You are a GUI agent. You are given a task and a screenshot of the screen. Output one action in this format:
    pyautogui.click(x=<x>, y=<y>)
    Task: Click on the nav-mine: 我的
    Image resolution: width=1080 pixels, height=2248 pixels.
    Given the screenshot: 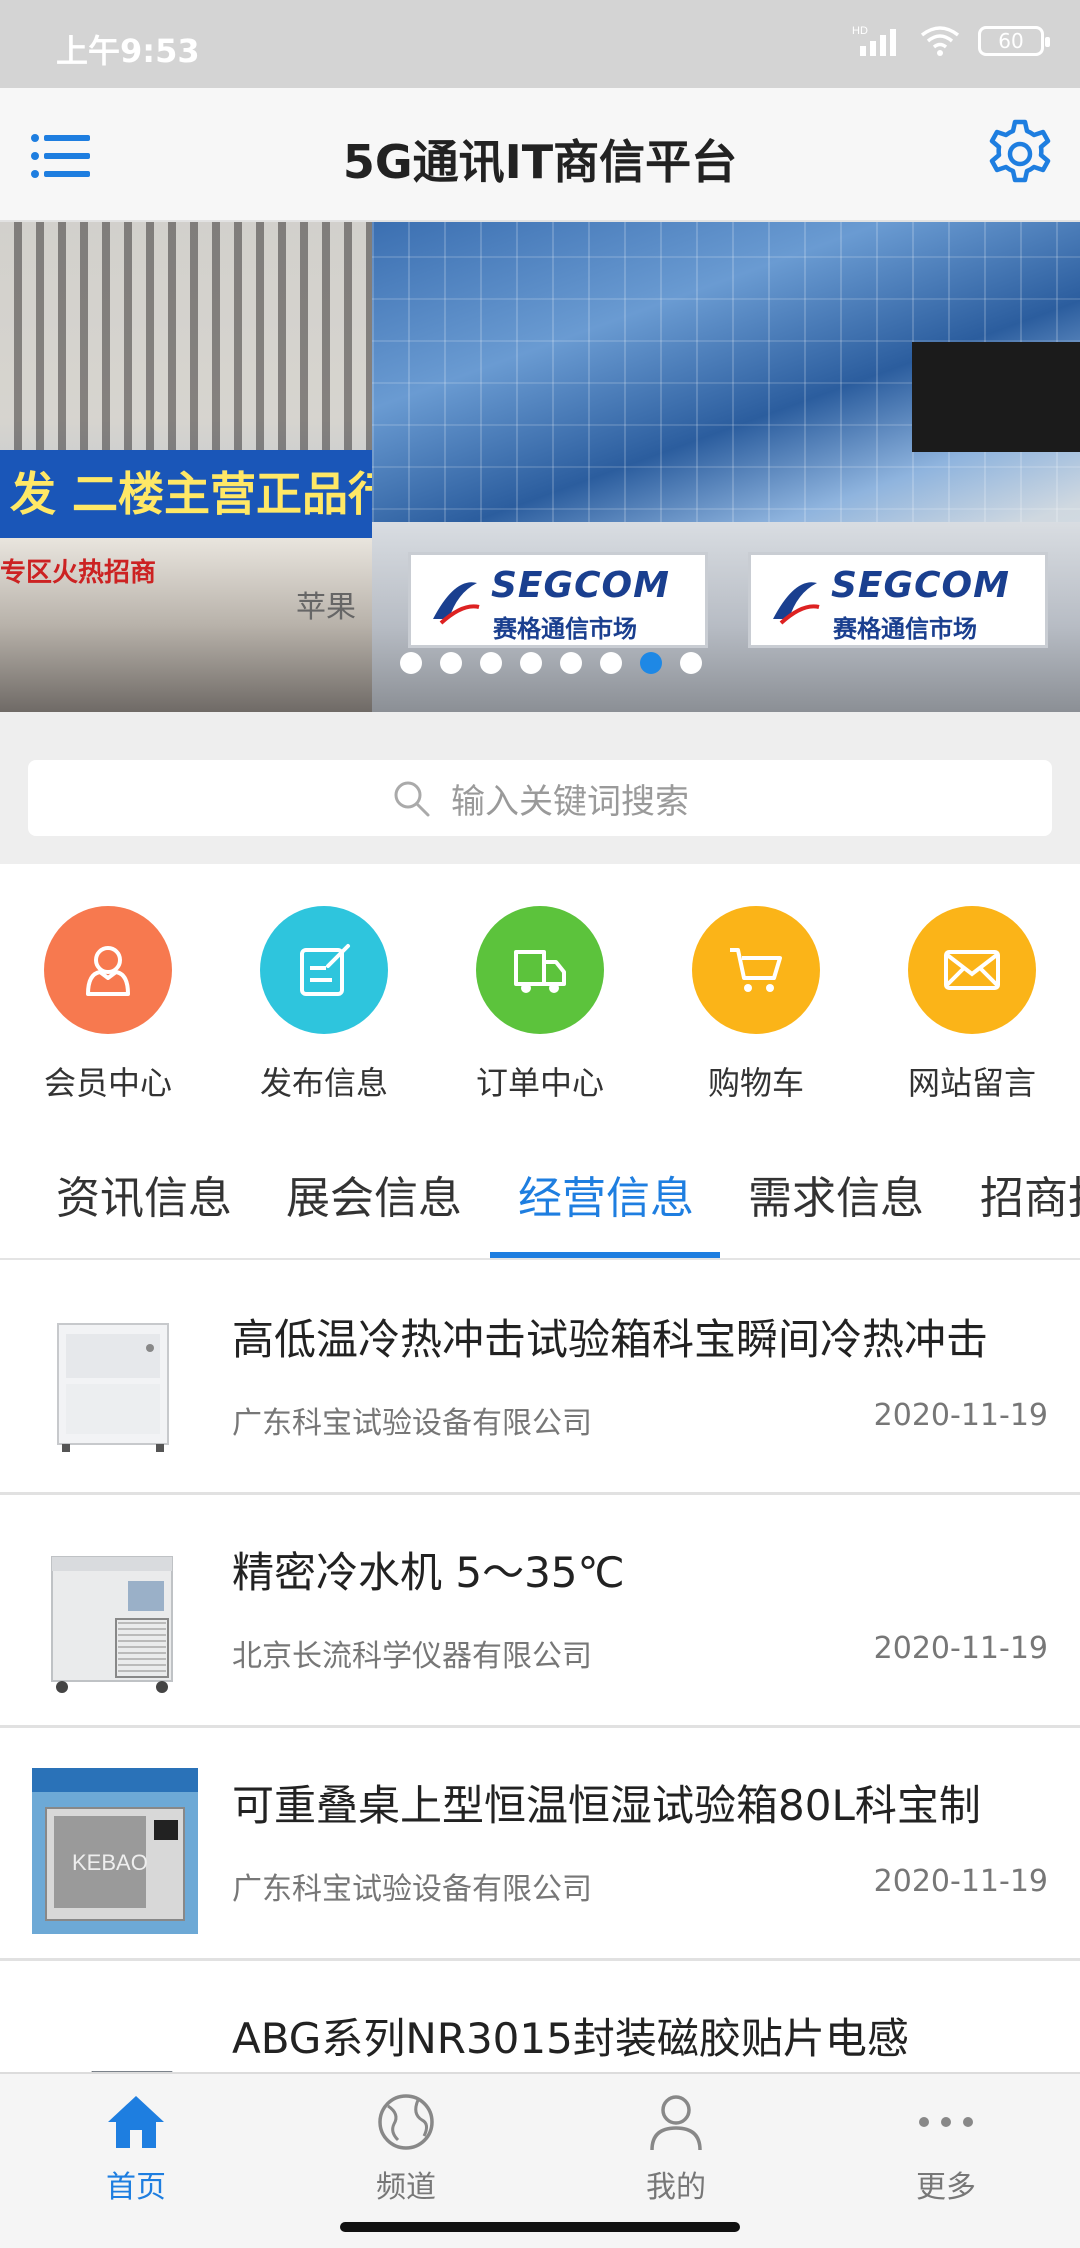 What is the action you would take?
    pyautogui.click(x=676, y=2148)
    